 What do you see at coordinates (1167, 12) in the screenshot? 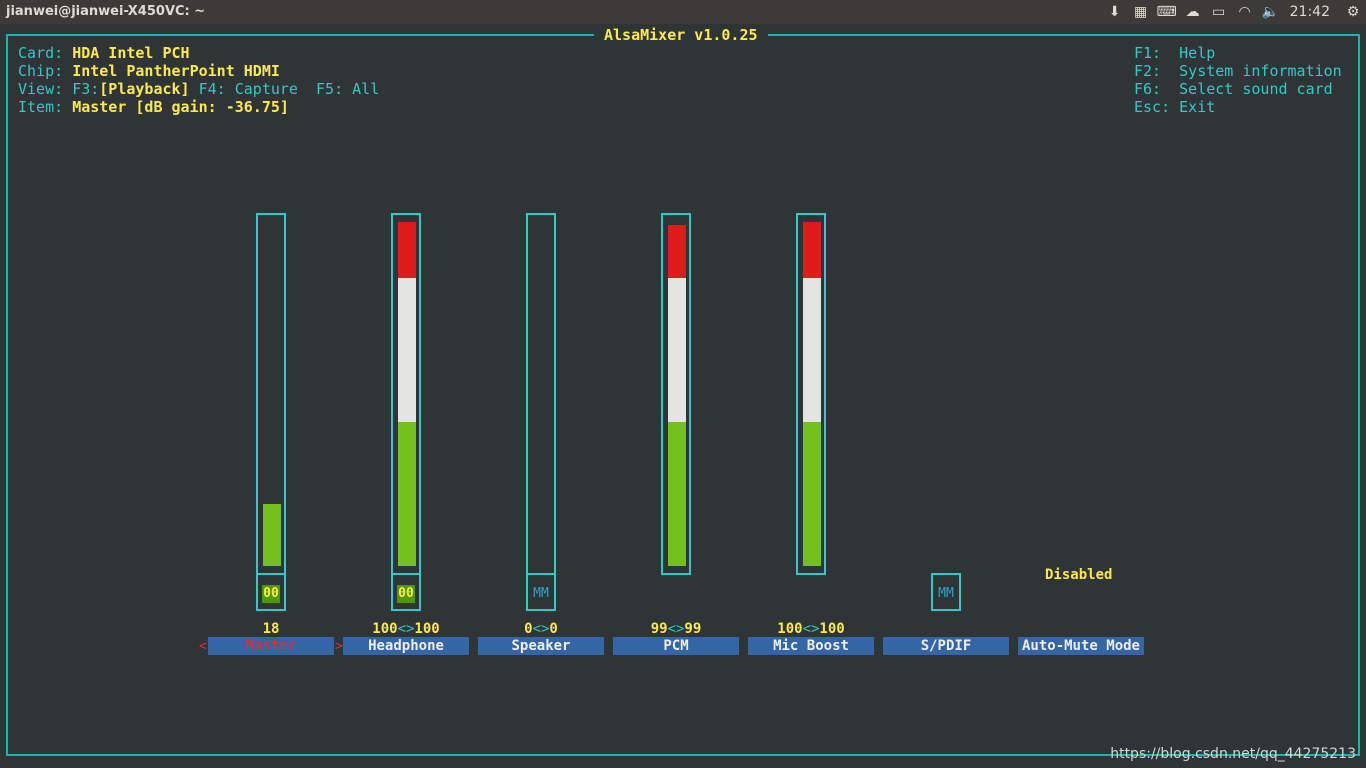
I see `keyboard-icon: ⌨` at bounding box center [1167, 12].